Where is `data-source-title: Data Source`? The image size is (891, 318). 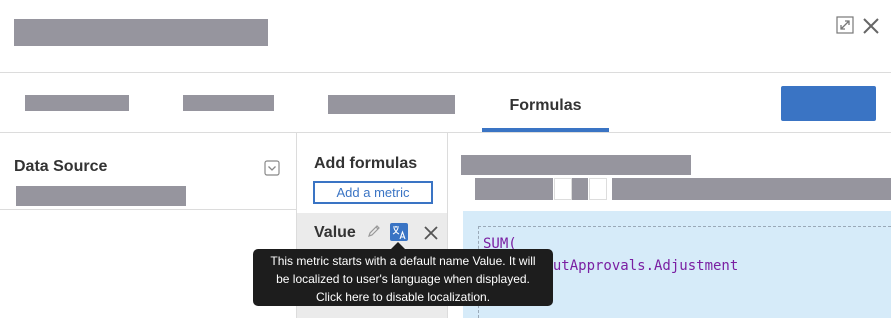 data-source-title: Data Source is located at coordinates (61, 166).